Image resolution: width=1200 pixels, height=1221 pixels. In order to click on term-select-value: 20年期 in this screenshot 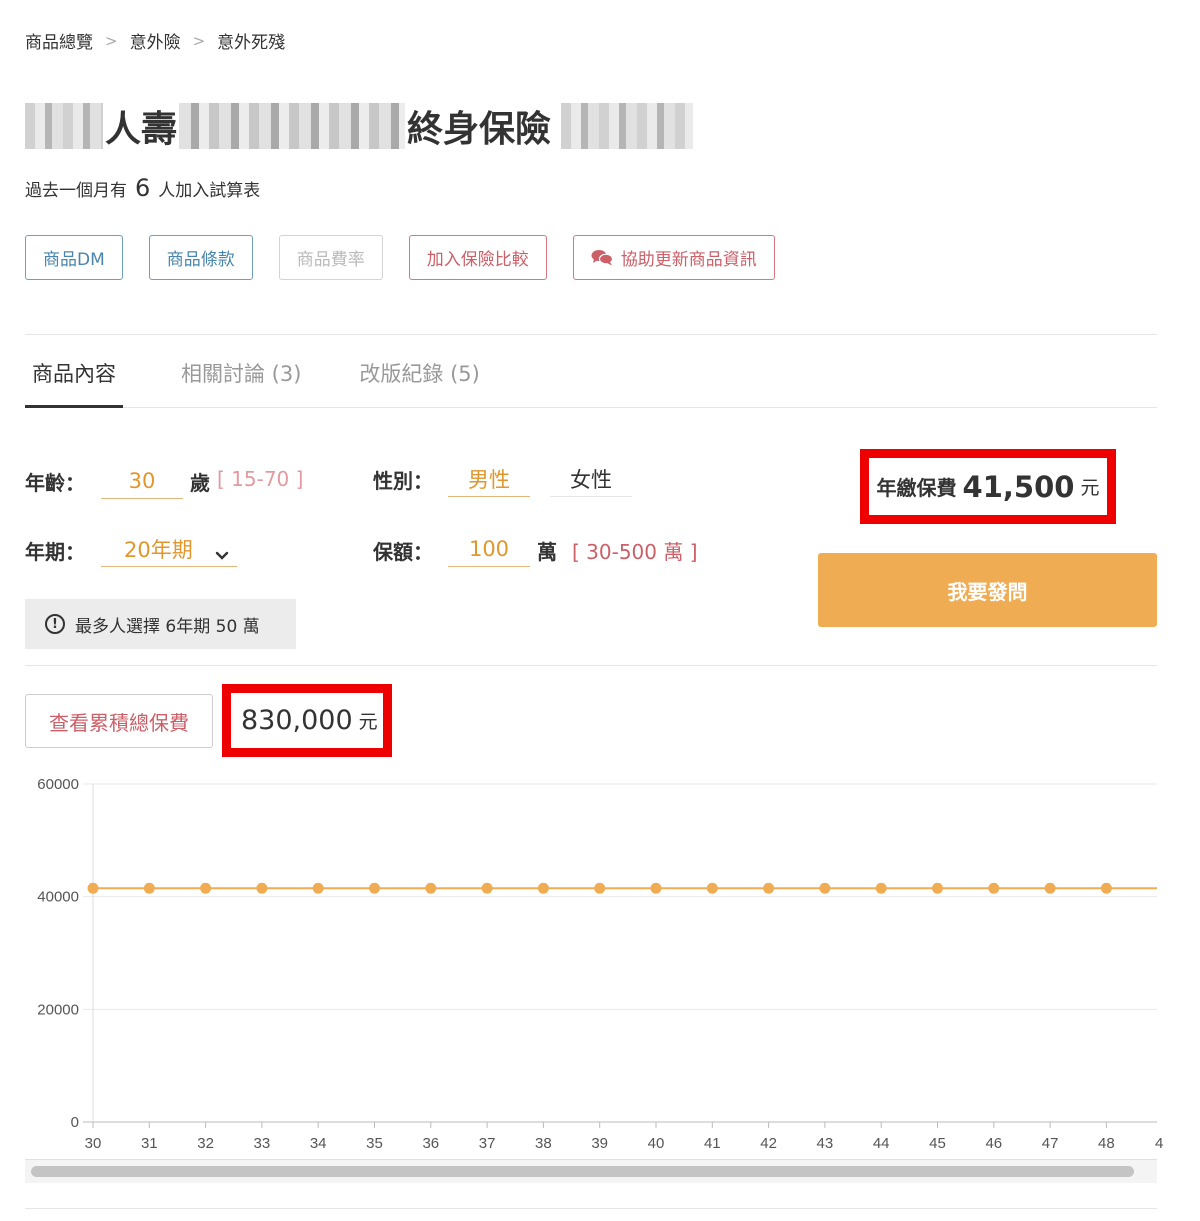, I will do `click(158, 549)`.